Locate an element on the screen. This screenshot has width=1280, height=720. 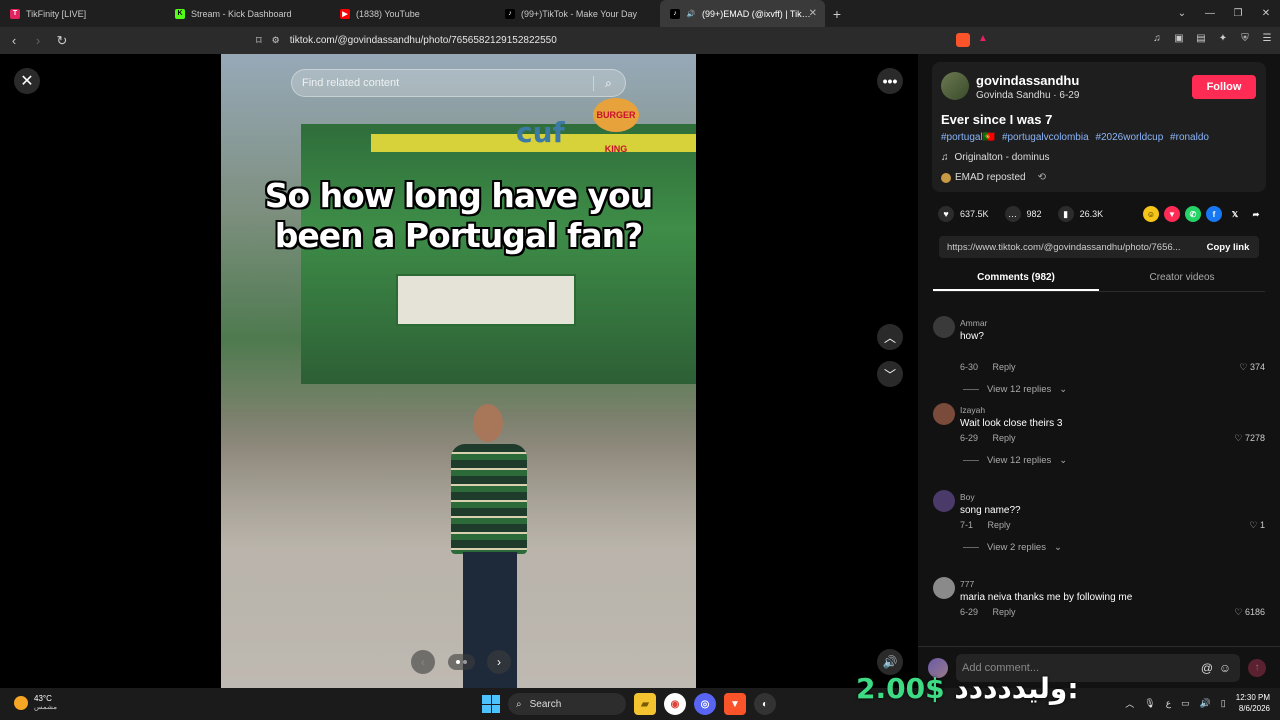
search-icon: ⌕ is located at coordinates (604, 83).